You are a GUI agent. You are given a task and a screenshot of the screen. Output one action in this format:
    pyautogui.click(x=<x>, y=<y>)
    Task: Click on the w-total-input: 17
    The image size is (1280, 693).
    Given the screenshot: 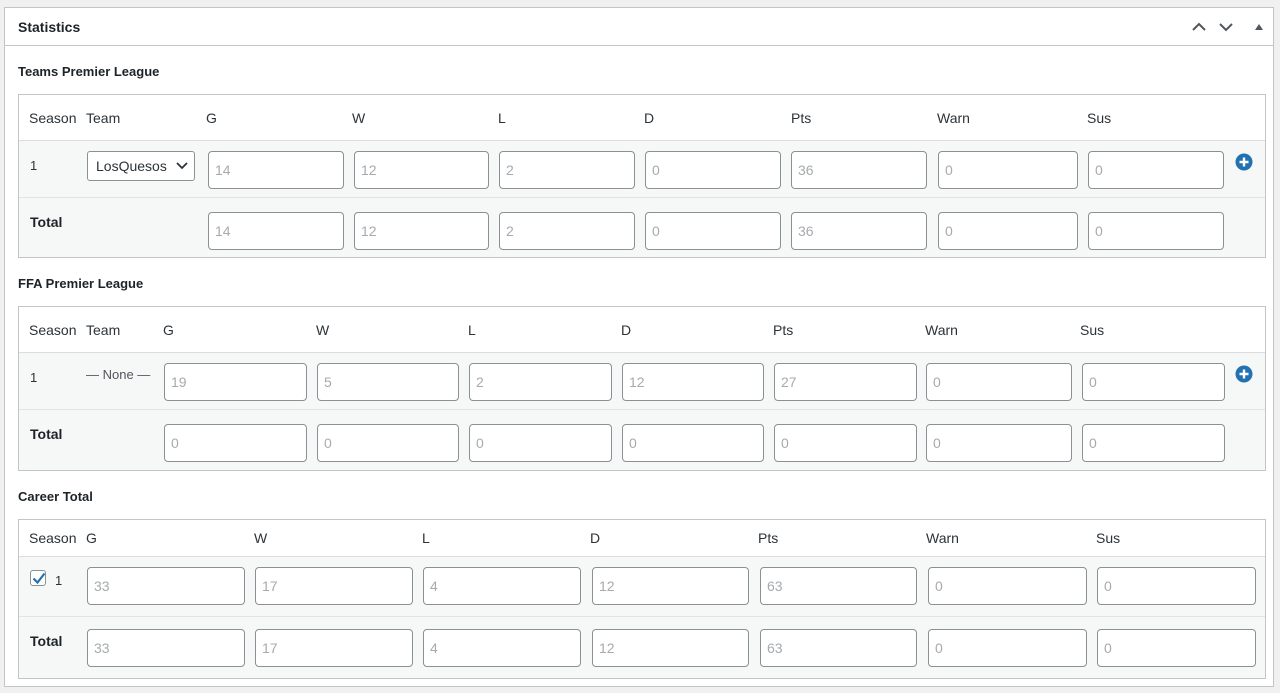 What is the action you would take?
    pyautogui.click(x=334, y=648)
    